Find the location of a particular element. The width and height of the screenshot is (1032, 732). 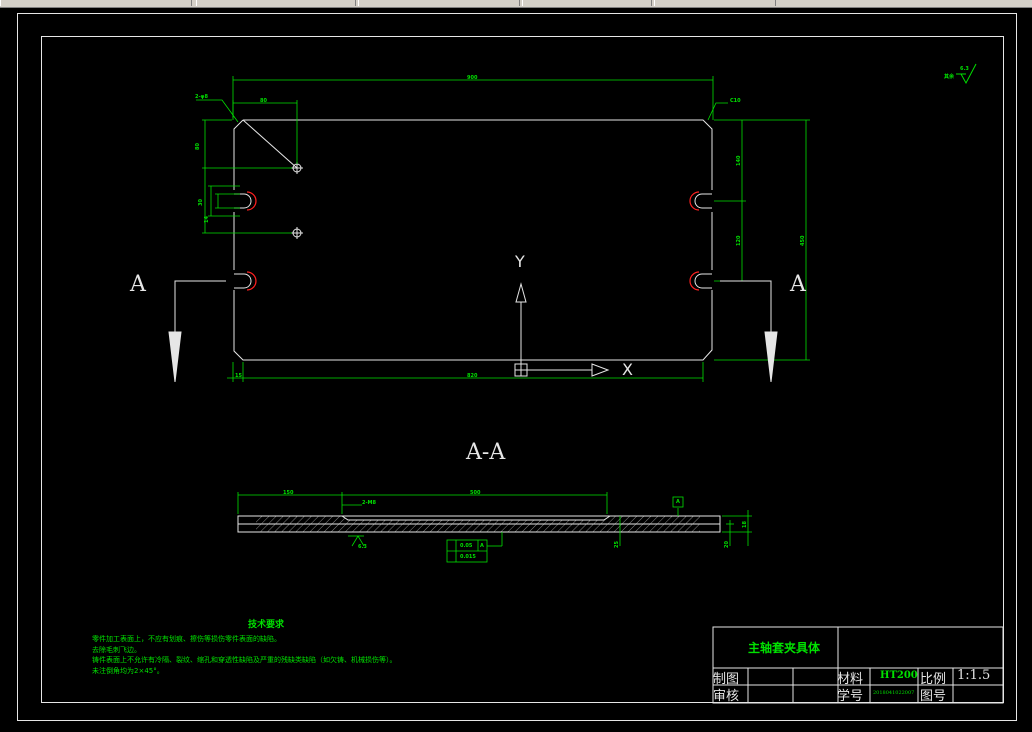

dim-left-v3: 14 is located at coordinates (207, 219).